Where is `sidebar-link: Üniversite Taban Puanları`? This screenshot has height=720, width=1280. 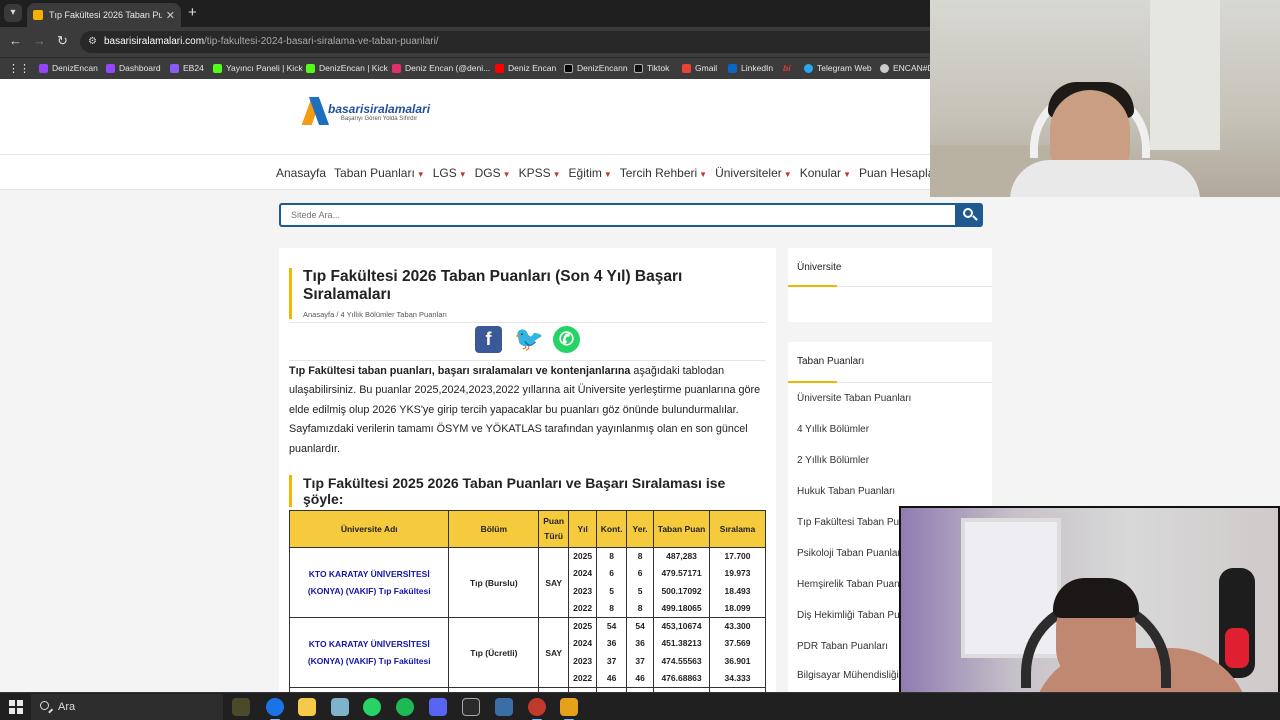 sidebar-link: Üniversite Taban Puanları is located at coordinates (892, 398).